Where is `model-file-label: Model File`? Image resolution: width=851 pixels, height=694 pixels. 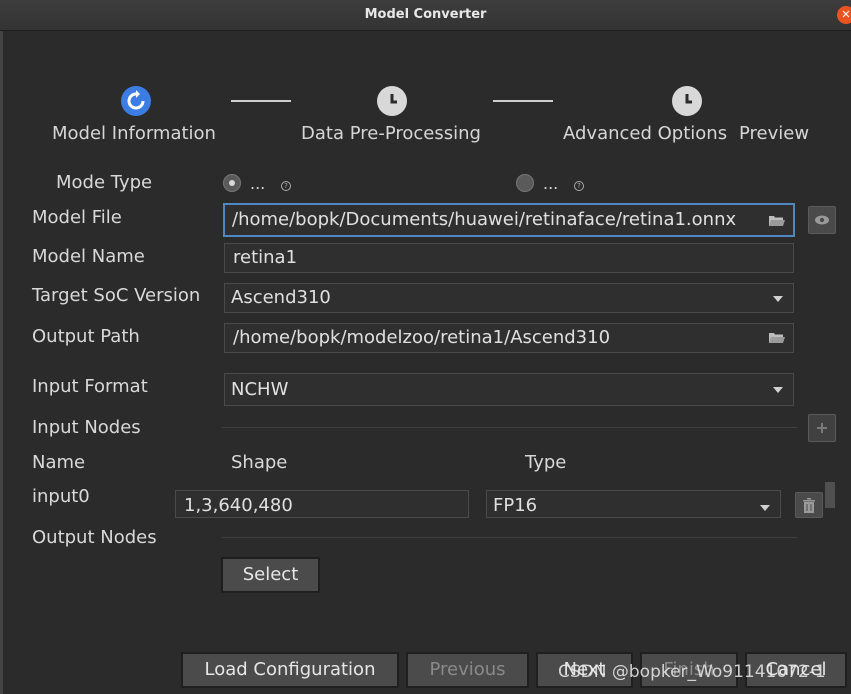
model-file-label: Model File is located at coordinates (77, 217).